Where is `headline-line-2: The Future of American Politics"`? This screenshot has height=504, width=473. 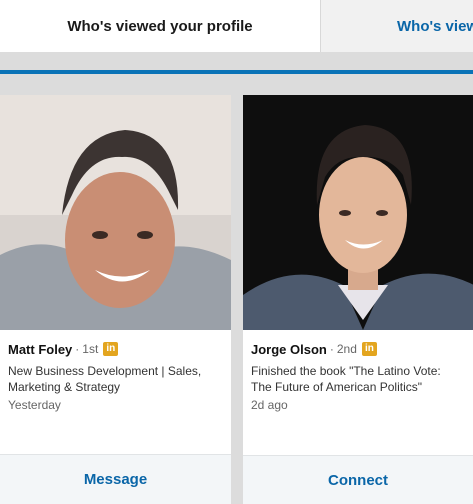
headline-line-2: The Future of American Politics" is located at coordinates (336, 387).